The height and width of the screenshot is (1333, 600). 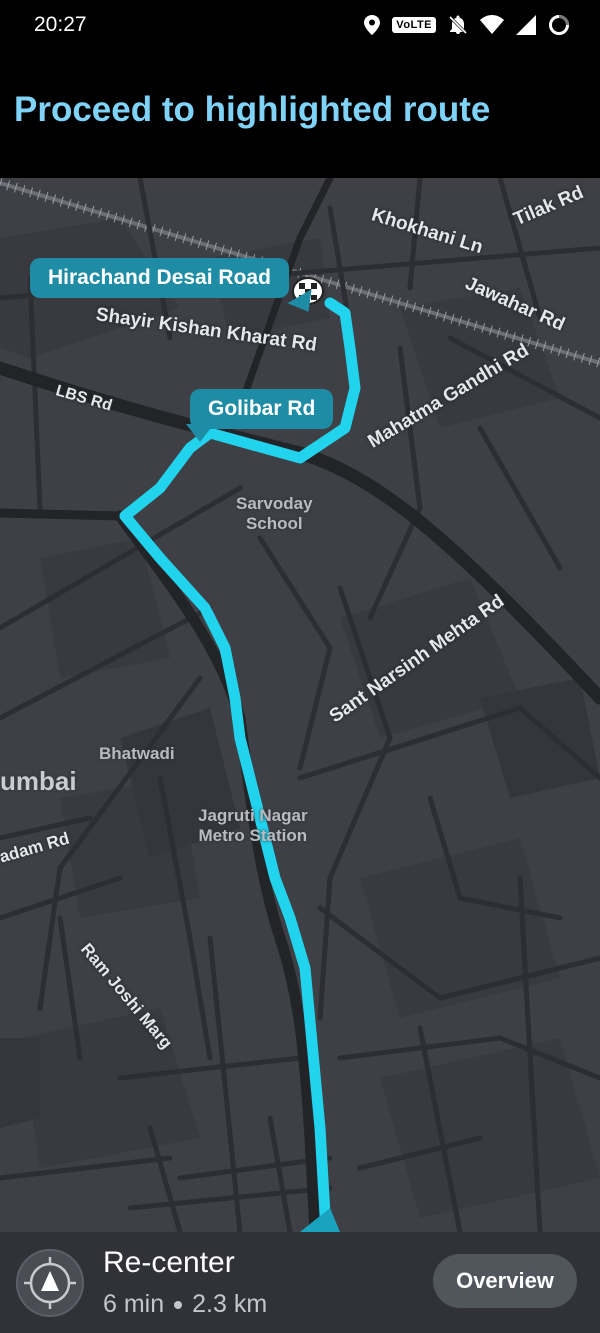 I want to click on instruction-banner: Proceed to highlighted route, so click(x=300, y=114).